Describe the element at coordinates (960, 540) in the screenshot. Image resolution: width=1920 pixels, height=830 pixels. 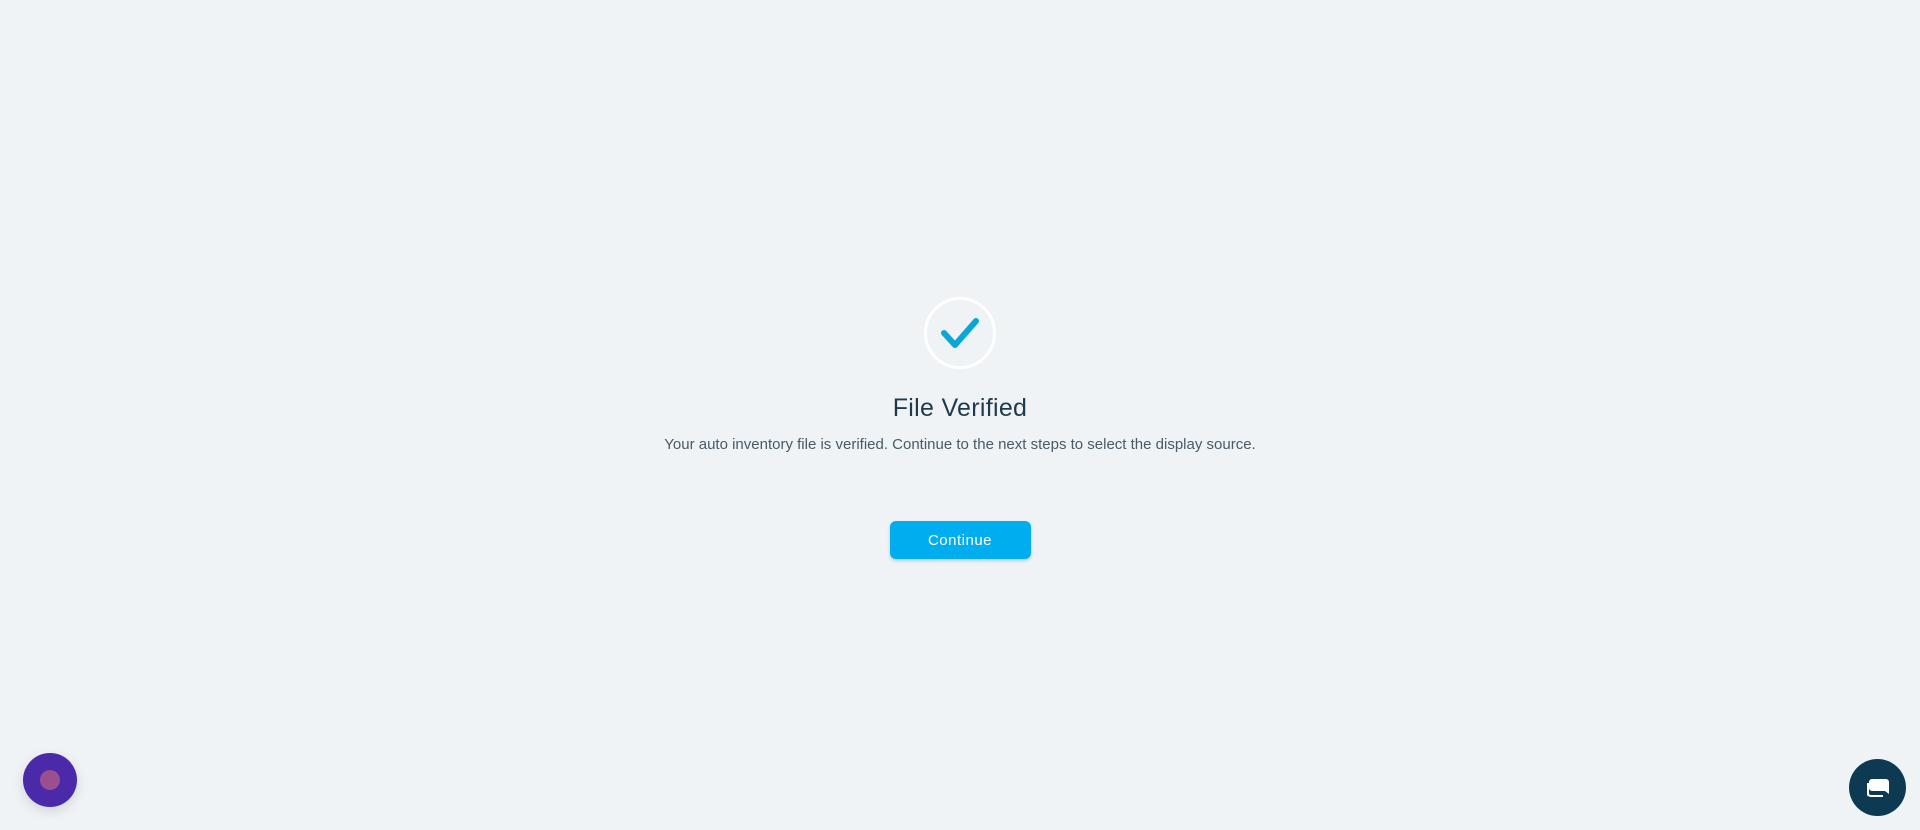
I see `continue-button: Continue` at that location.